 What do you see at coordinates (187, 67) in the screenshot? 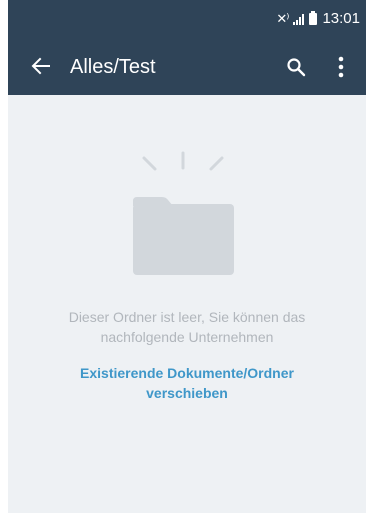
I see `app-toolbar: Alles/Test` at bounding box center [187, 67].